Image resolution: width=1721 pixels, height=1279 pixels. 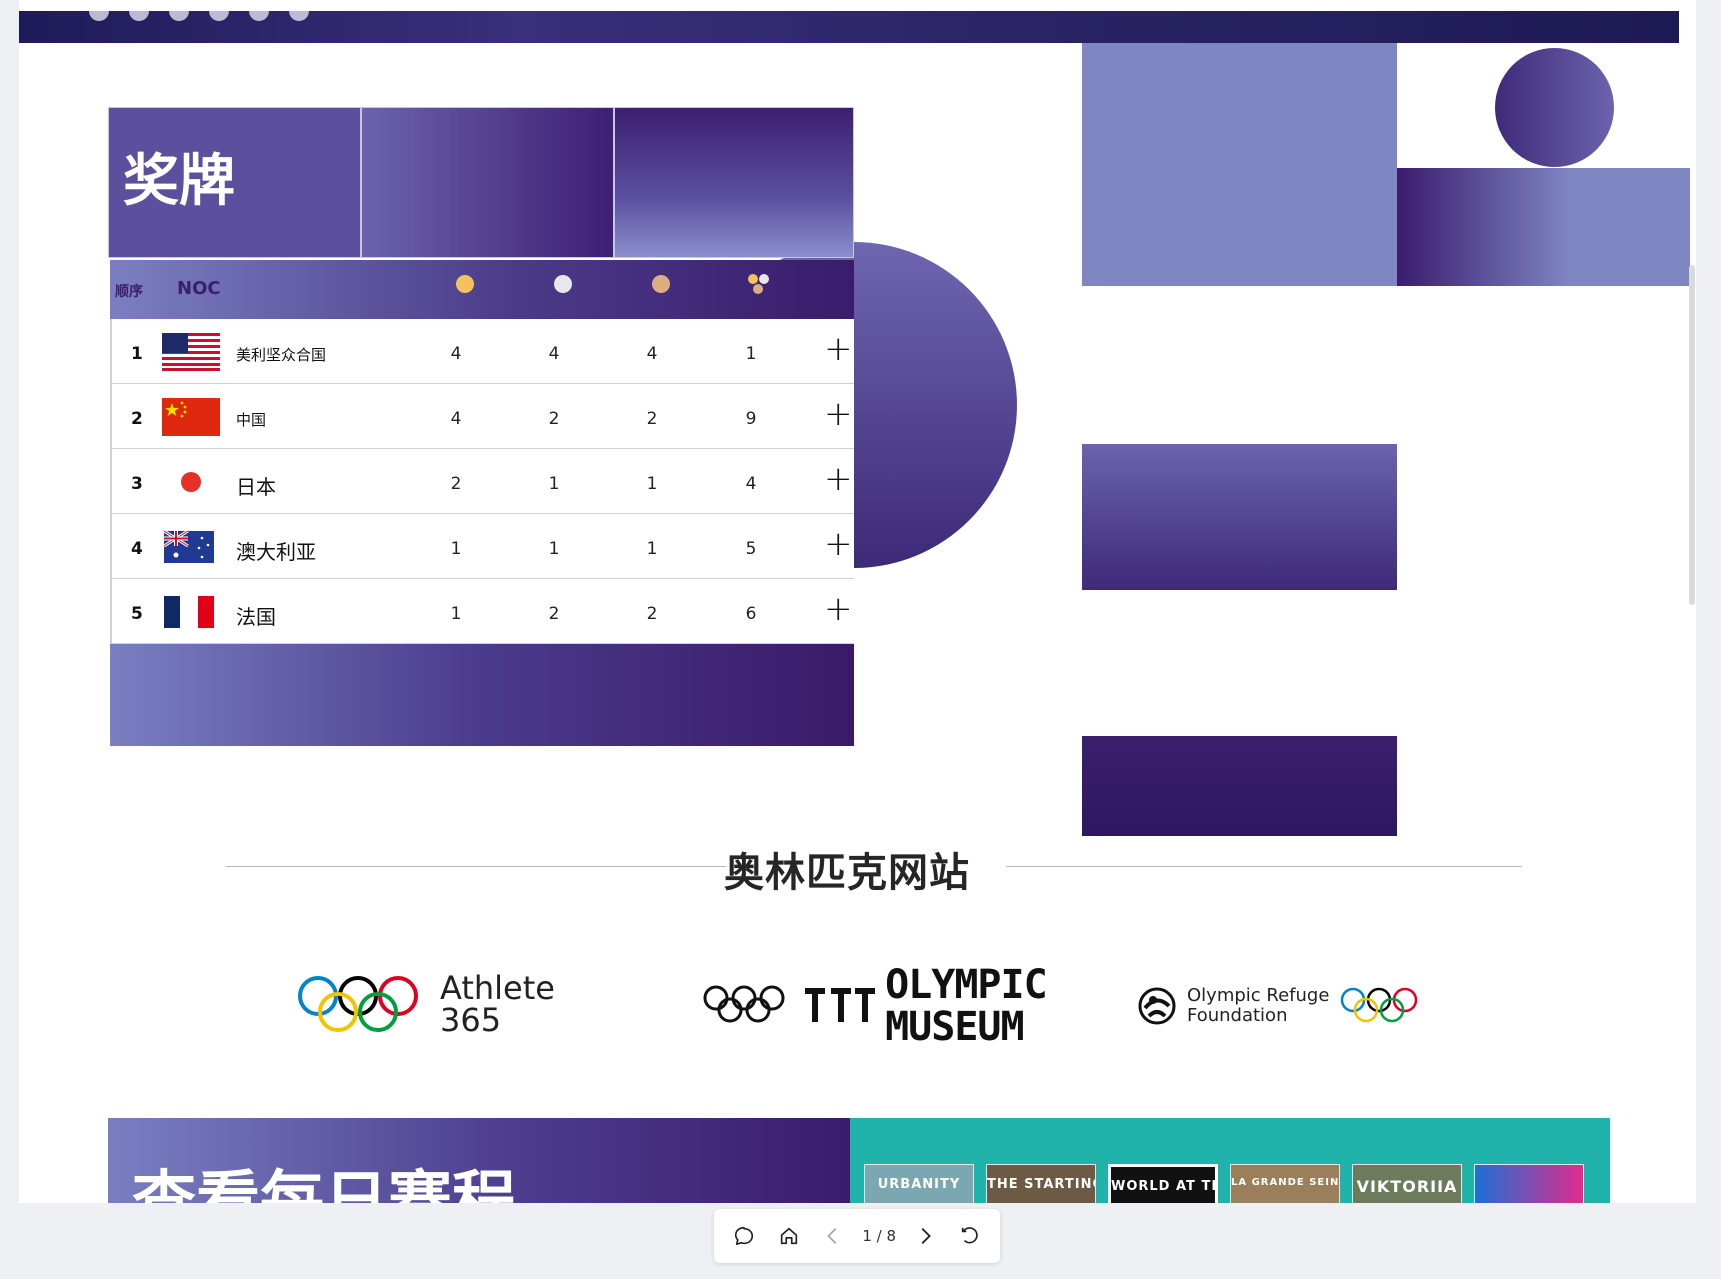 I want to click on video-thumbnail, so click(x=1529, y=1183).